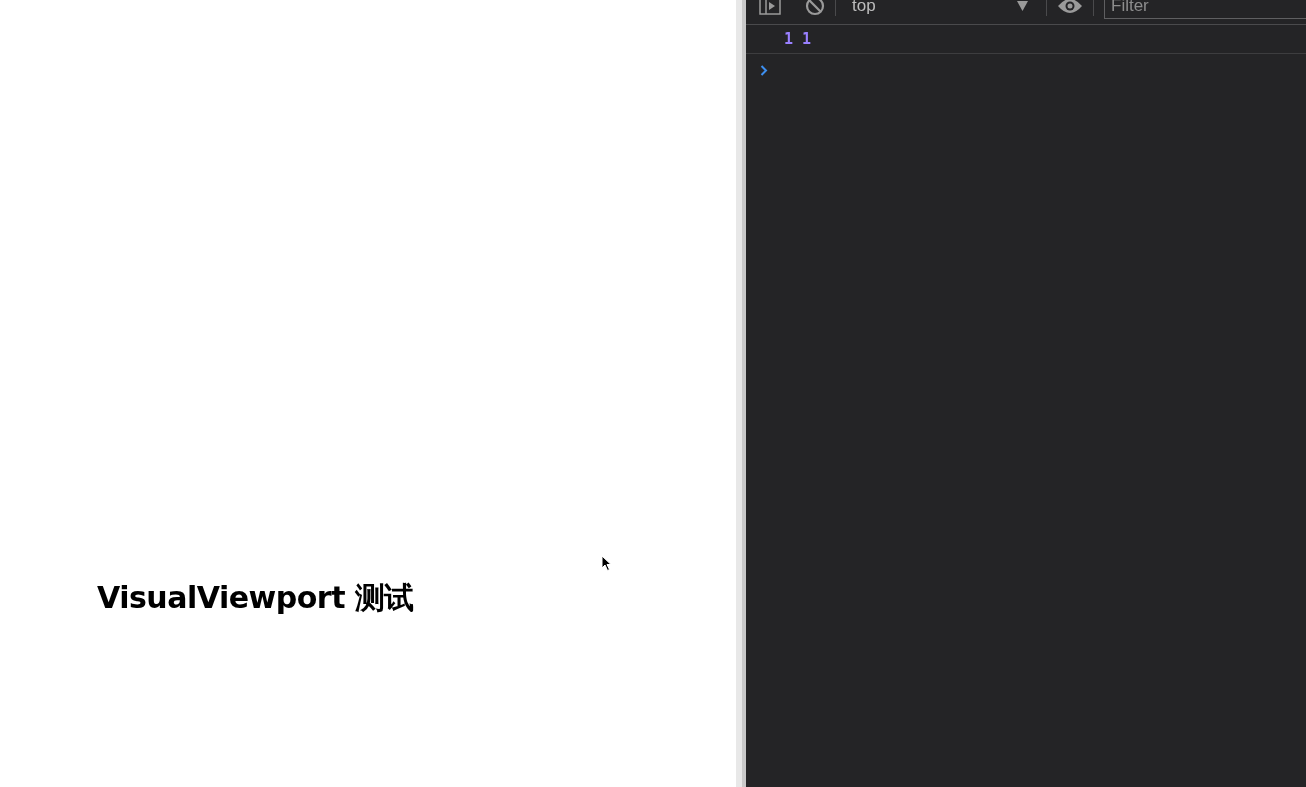  What do you see at coordinates (764, 70) in the screenshot?
I see `prompt-chevron-icon` at bounding box center [764, 70].